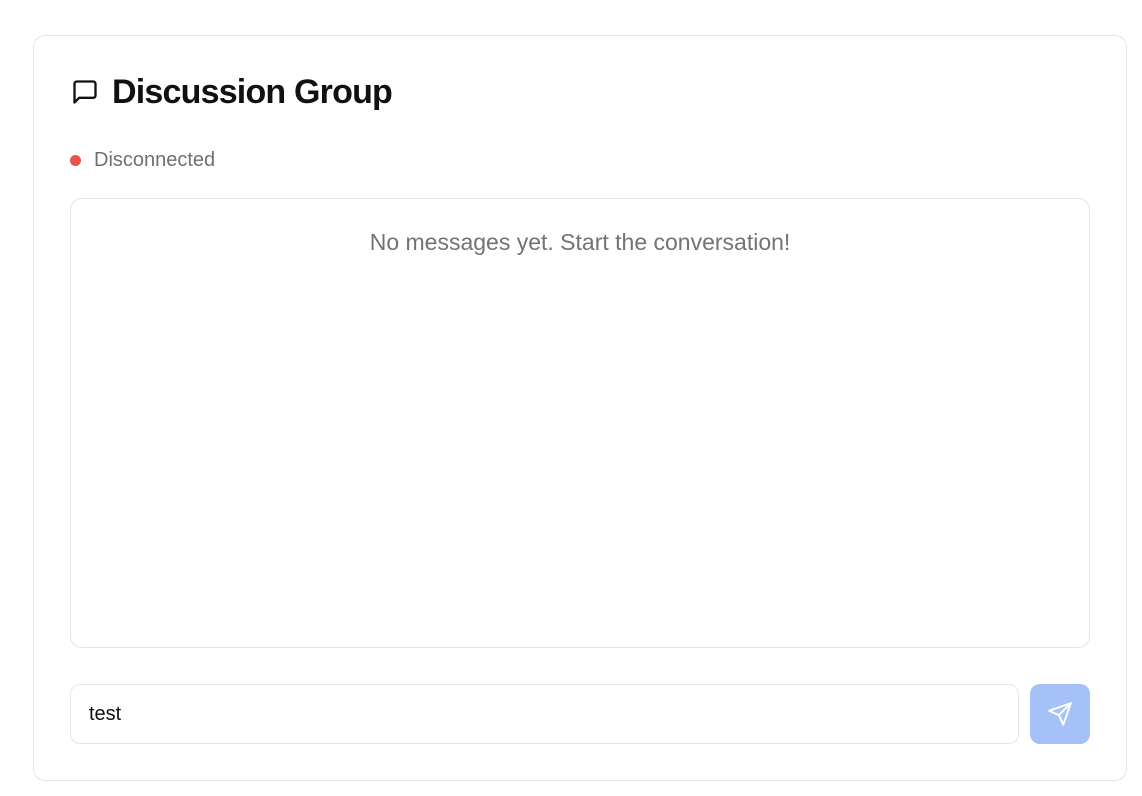 Image resolution: width=1142 pixels, height=796 pixels. I want to click on connection-status: Disconnected, so click(142, 160).